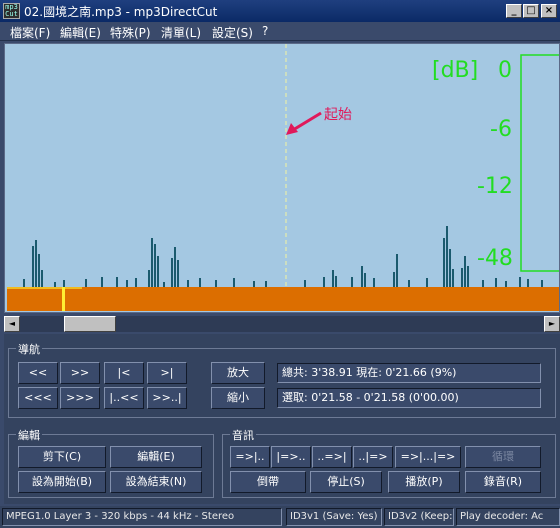 This screenshot has width=560, height=528. What do you see at coordinates (30, 32) in the screenshot?
I see `menu-file: 檔案(F)` at bounding box center [30, 32].